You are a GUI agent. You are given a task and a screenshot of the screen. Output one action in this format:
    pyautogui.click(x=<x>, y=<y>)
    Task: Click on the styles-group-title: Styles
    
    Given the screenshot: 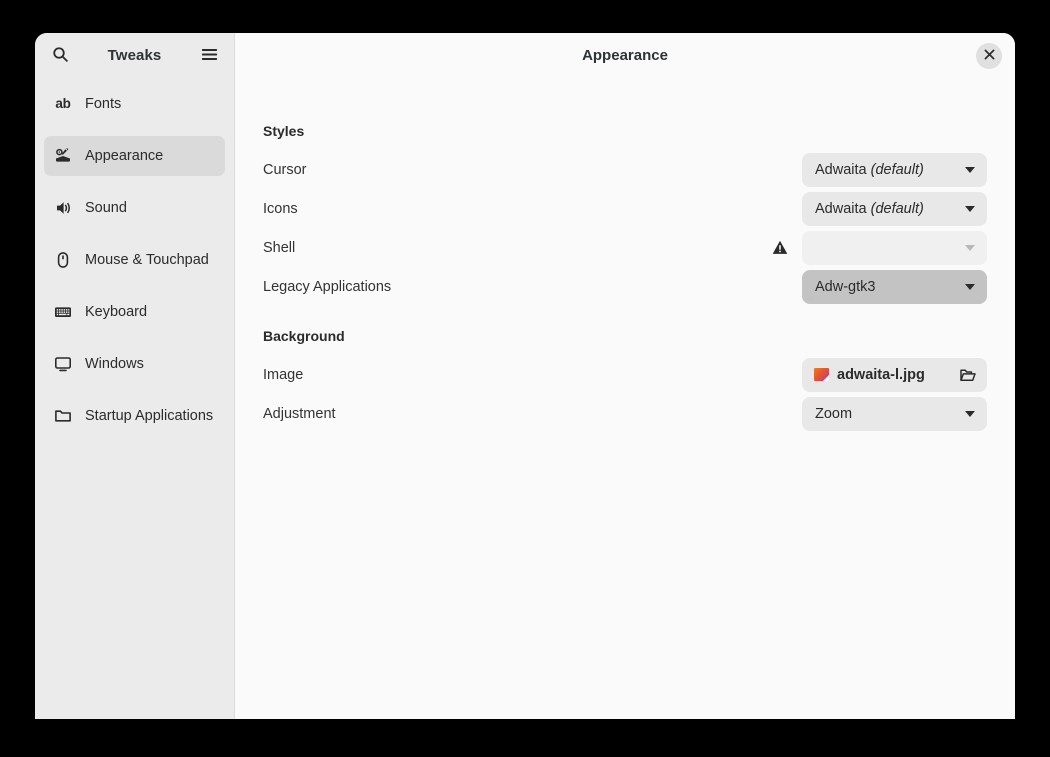 What is the action you would take?
    pyautogui.click(x=284, y=131)
    